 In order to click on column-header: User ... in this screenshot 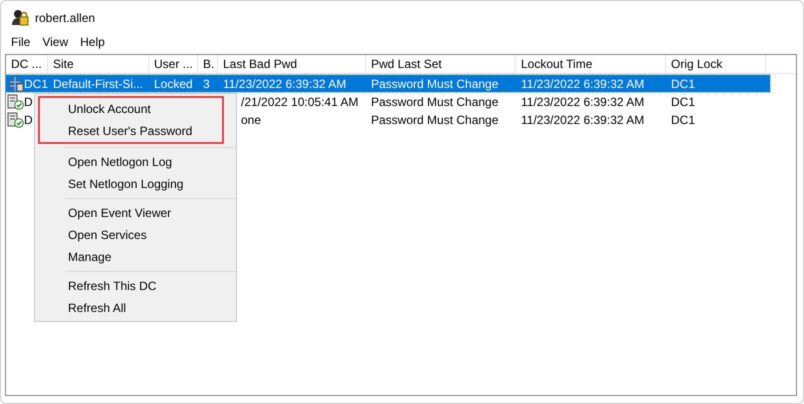, I will do `click(173, 64)`.